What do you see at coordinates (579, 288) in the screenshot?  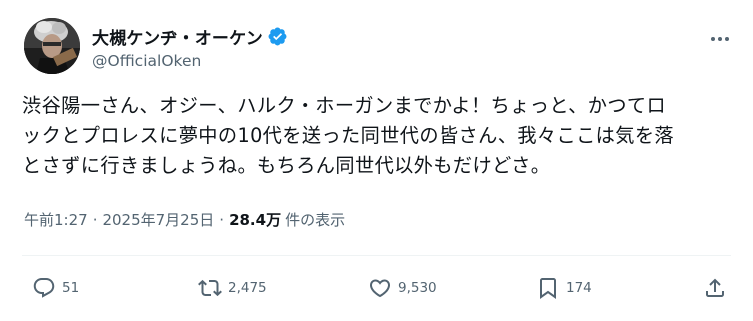 I see `bookmark-count: 174` at bounding box center [579, 288].